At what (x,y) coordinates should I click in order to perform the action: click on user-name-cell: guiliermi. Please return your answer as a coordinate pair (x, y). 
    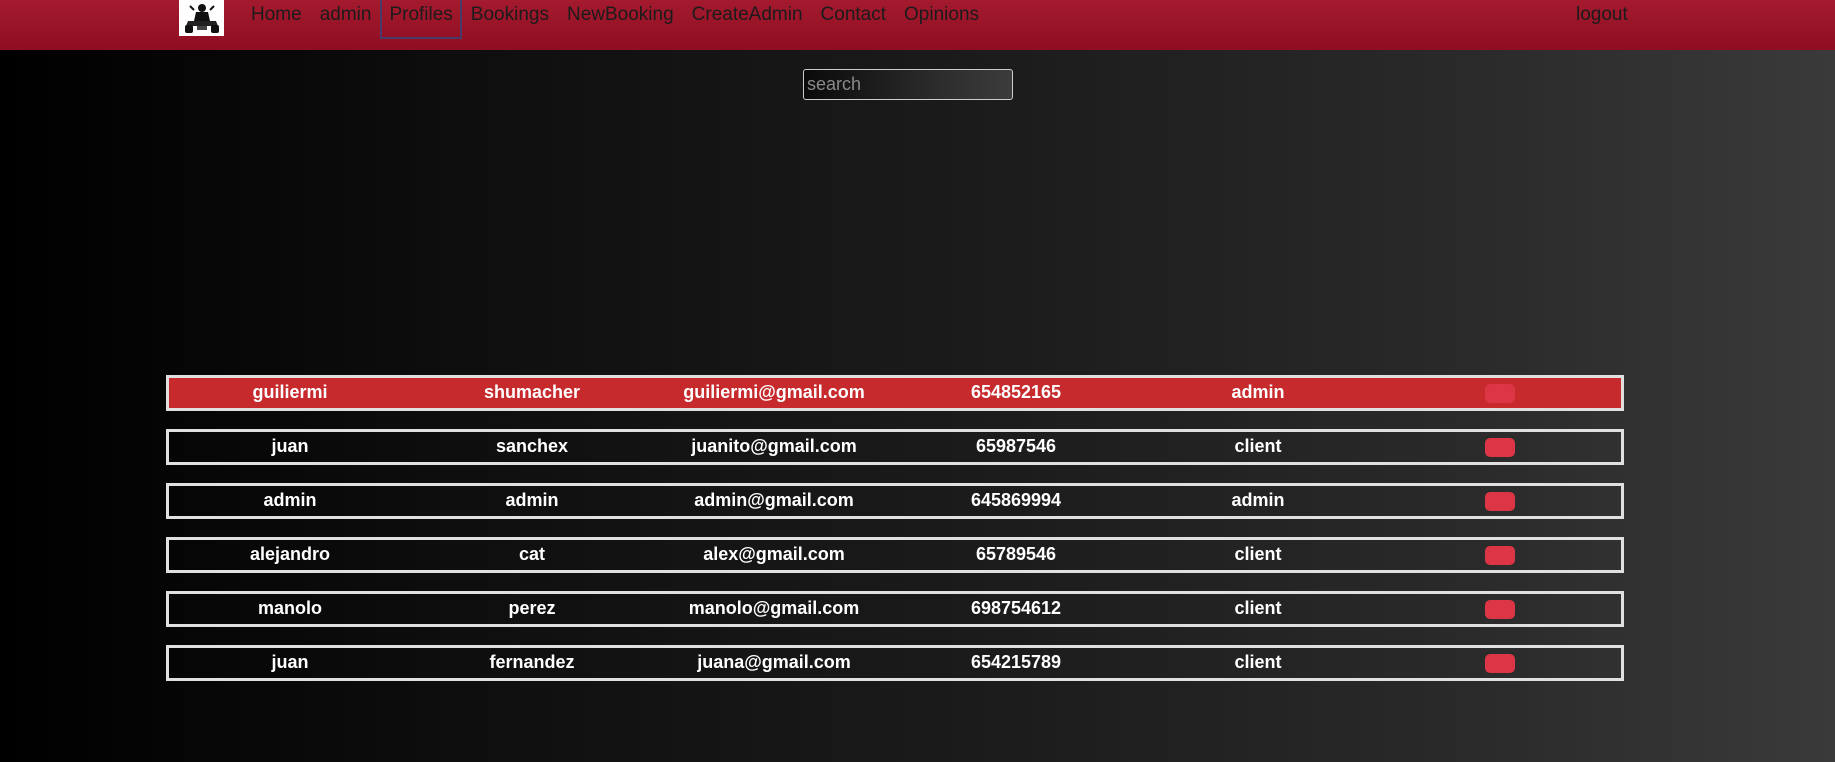
    Looking at the image, I should click on (290, 392).